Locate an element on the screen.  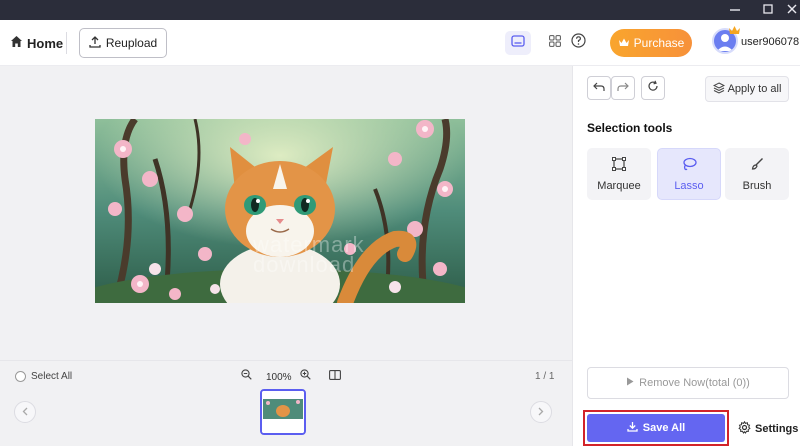
purchase-button: Purchase is located at coordinates (651, 43).